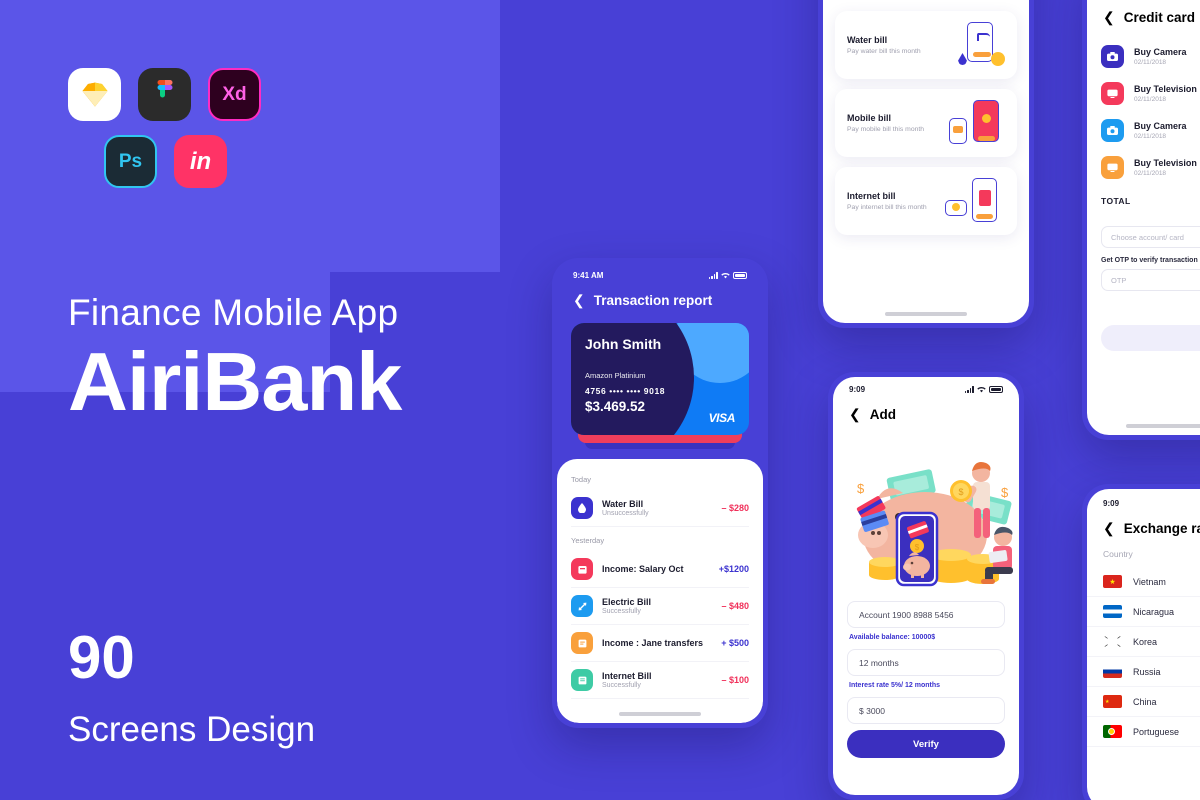  What do you see at coordinates (1163, 426) in the screenshot?
I see `home-indicator` at bounding box center [1163, 426].